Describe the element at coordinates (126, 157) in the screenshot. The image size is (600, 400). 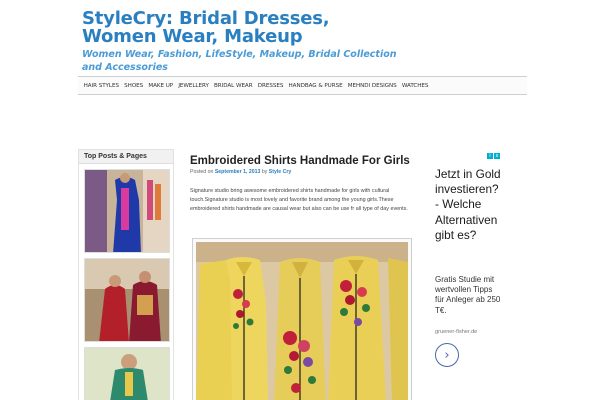
I see `widget-title: Top Posts & Pages` at that location.